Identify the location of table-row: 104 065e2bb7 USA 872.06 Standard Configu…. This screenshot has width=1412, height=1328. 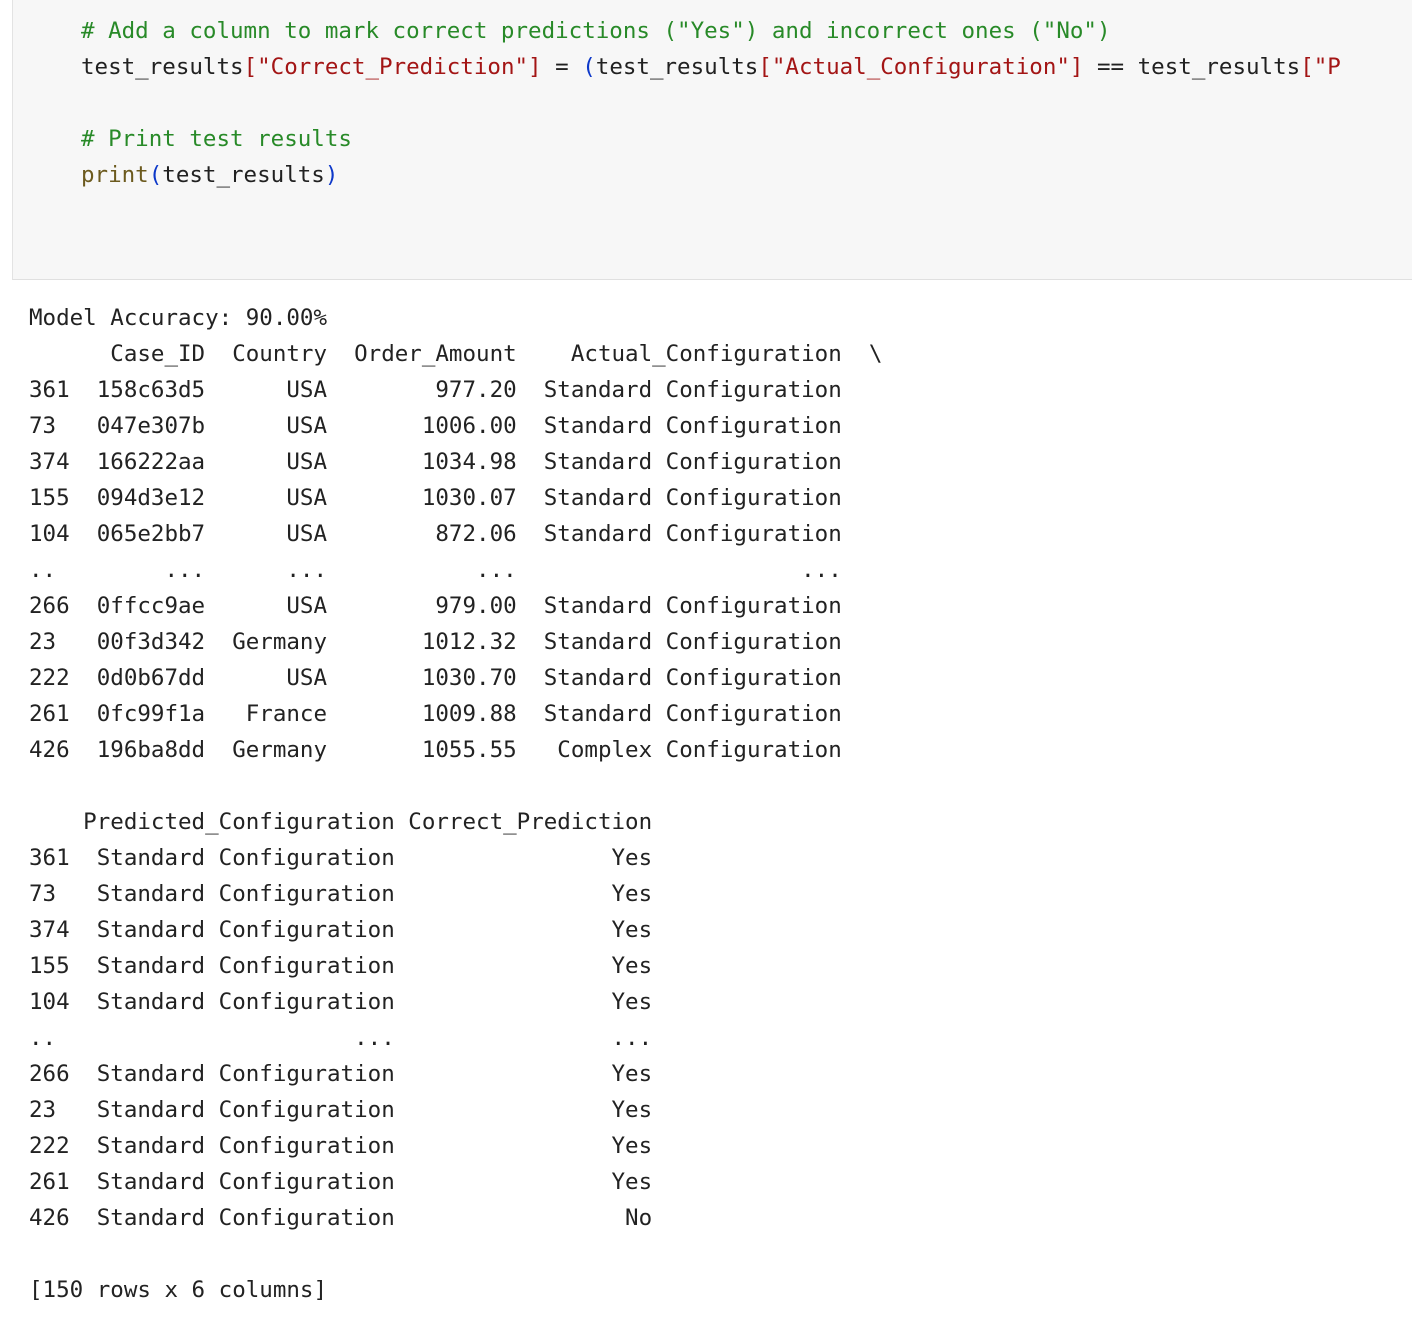
(435, 534).